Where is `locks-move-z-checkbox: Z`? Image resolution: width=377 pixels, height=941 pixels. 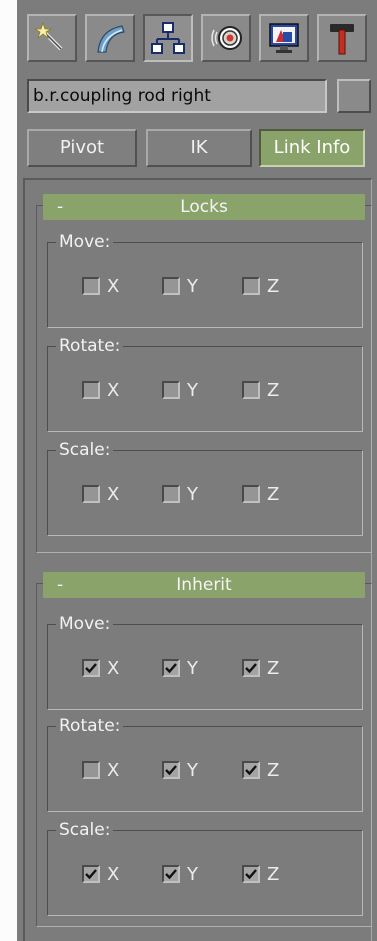
locks-move-z-checkbox: Z is located at coordinates (272, 287).